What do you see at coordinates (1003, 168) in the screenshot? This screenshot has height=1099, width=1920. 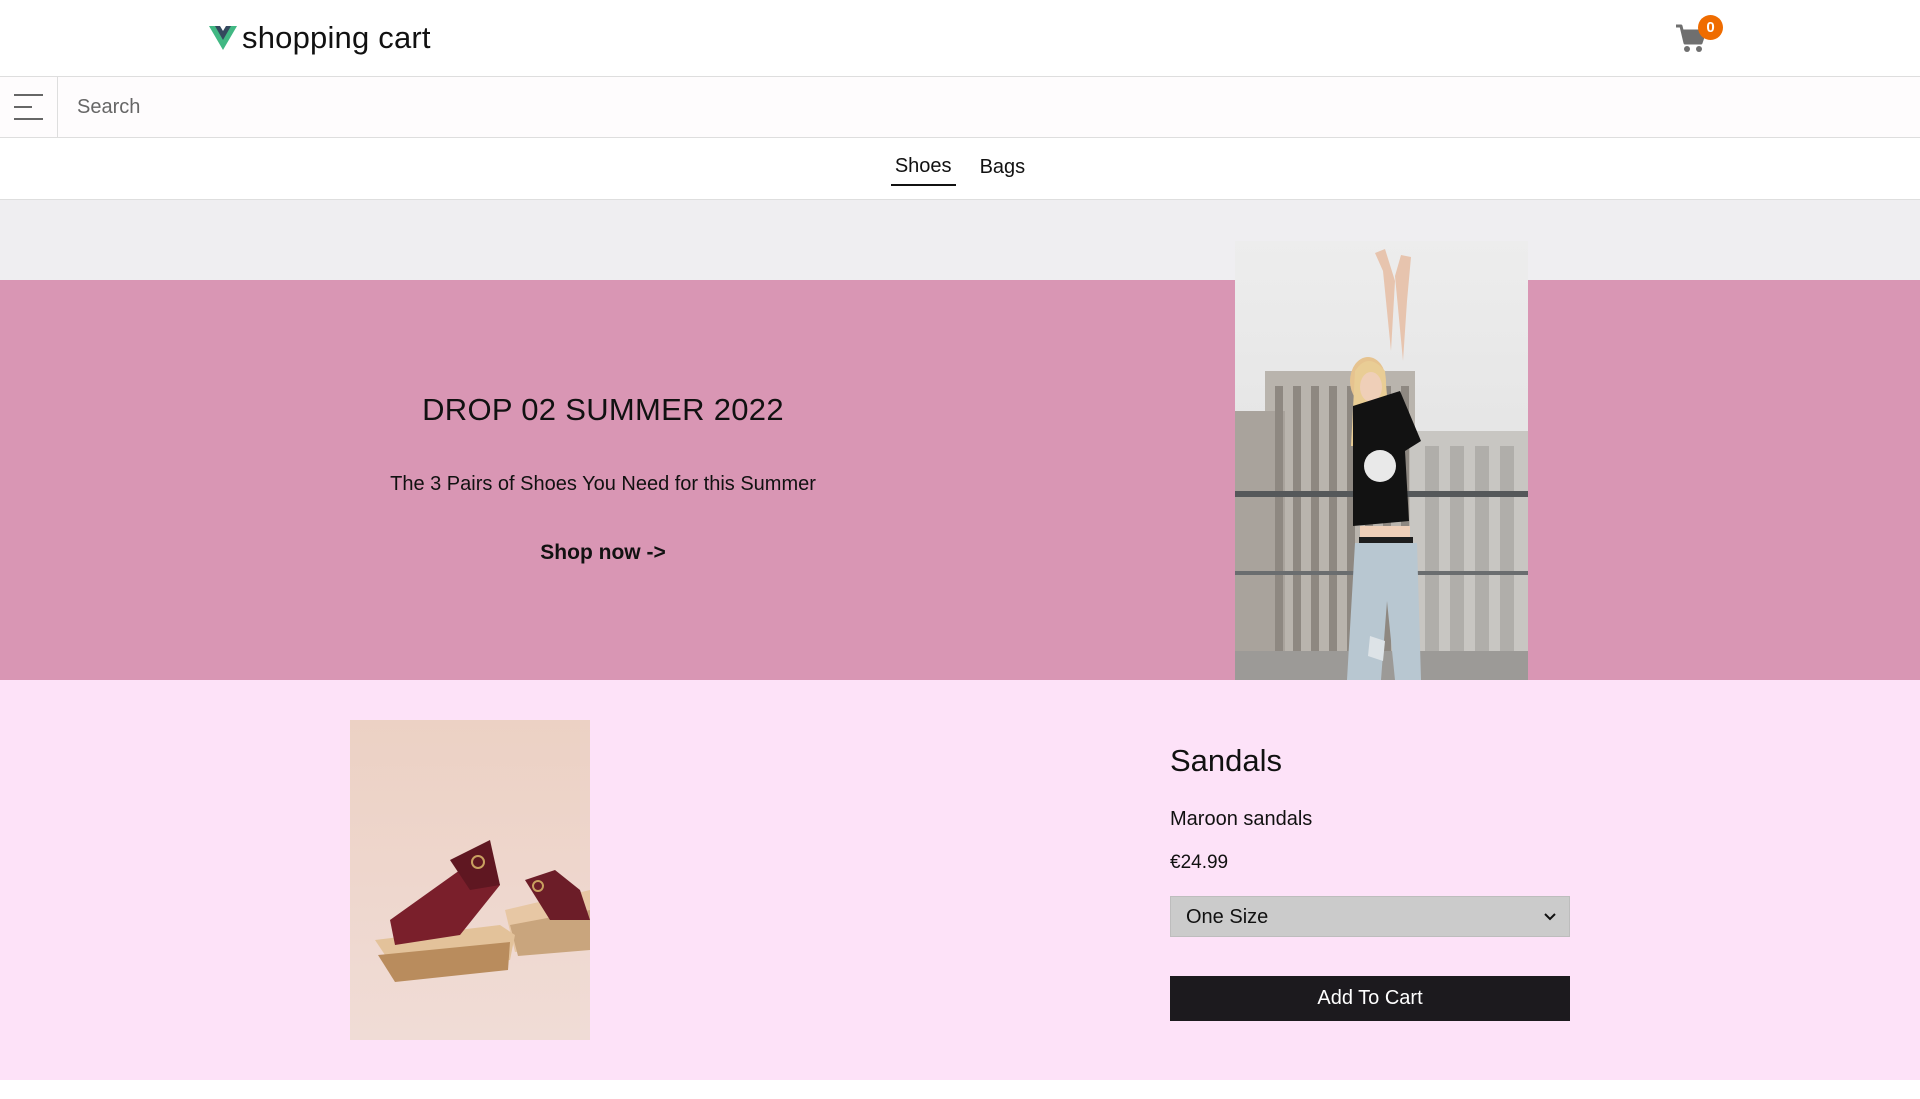 I see `tab-bags: Bags` at bounding box center [1003, 168].